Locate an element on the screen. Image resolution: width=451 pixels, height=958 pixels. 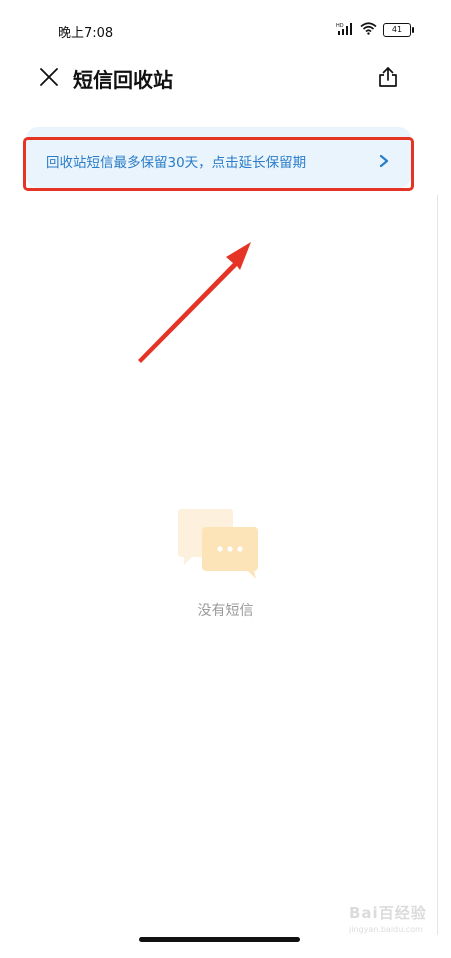
annotation-arrow is located at coordinates (195, 302).